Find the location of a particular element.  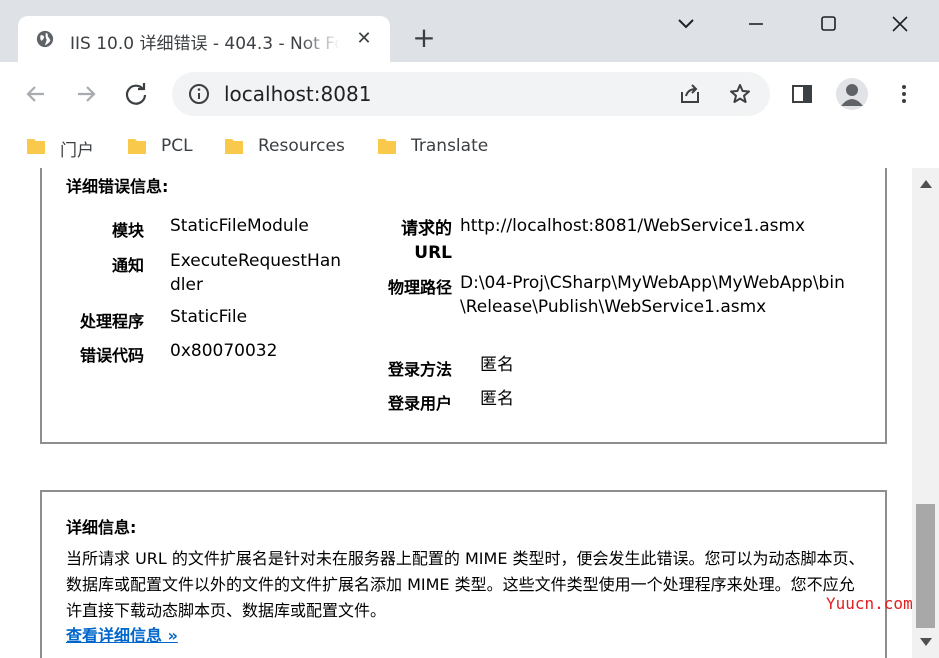

error-details-heading: 详细错误信息: is located at coordinates (117, 186).